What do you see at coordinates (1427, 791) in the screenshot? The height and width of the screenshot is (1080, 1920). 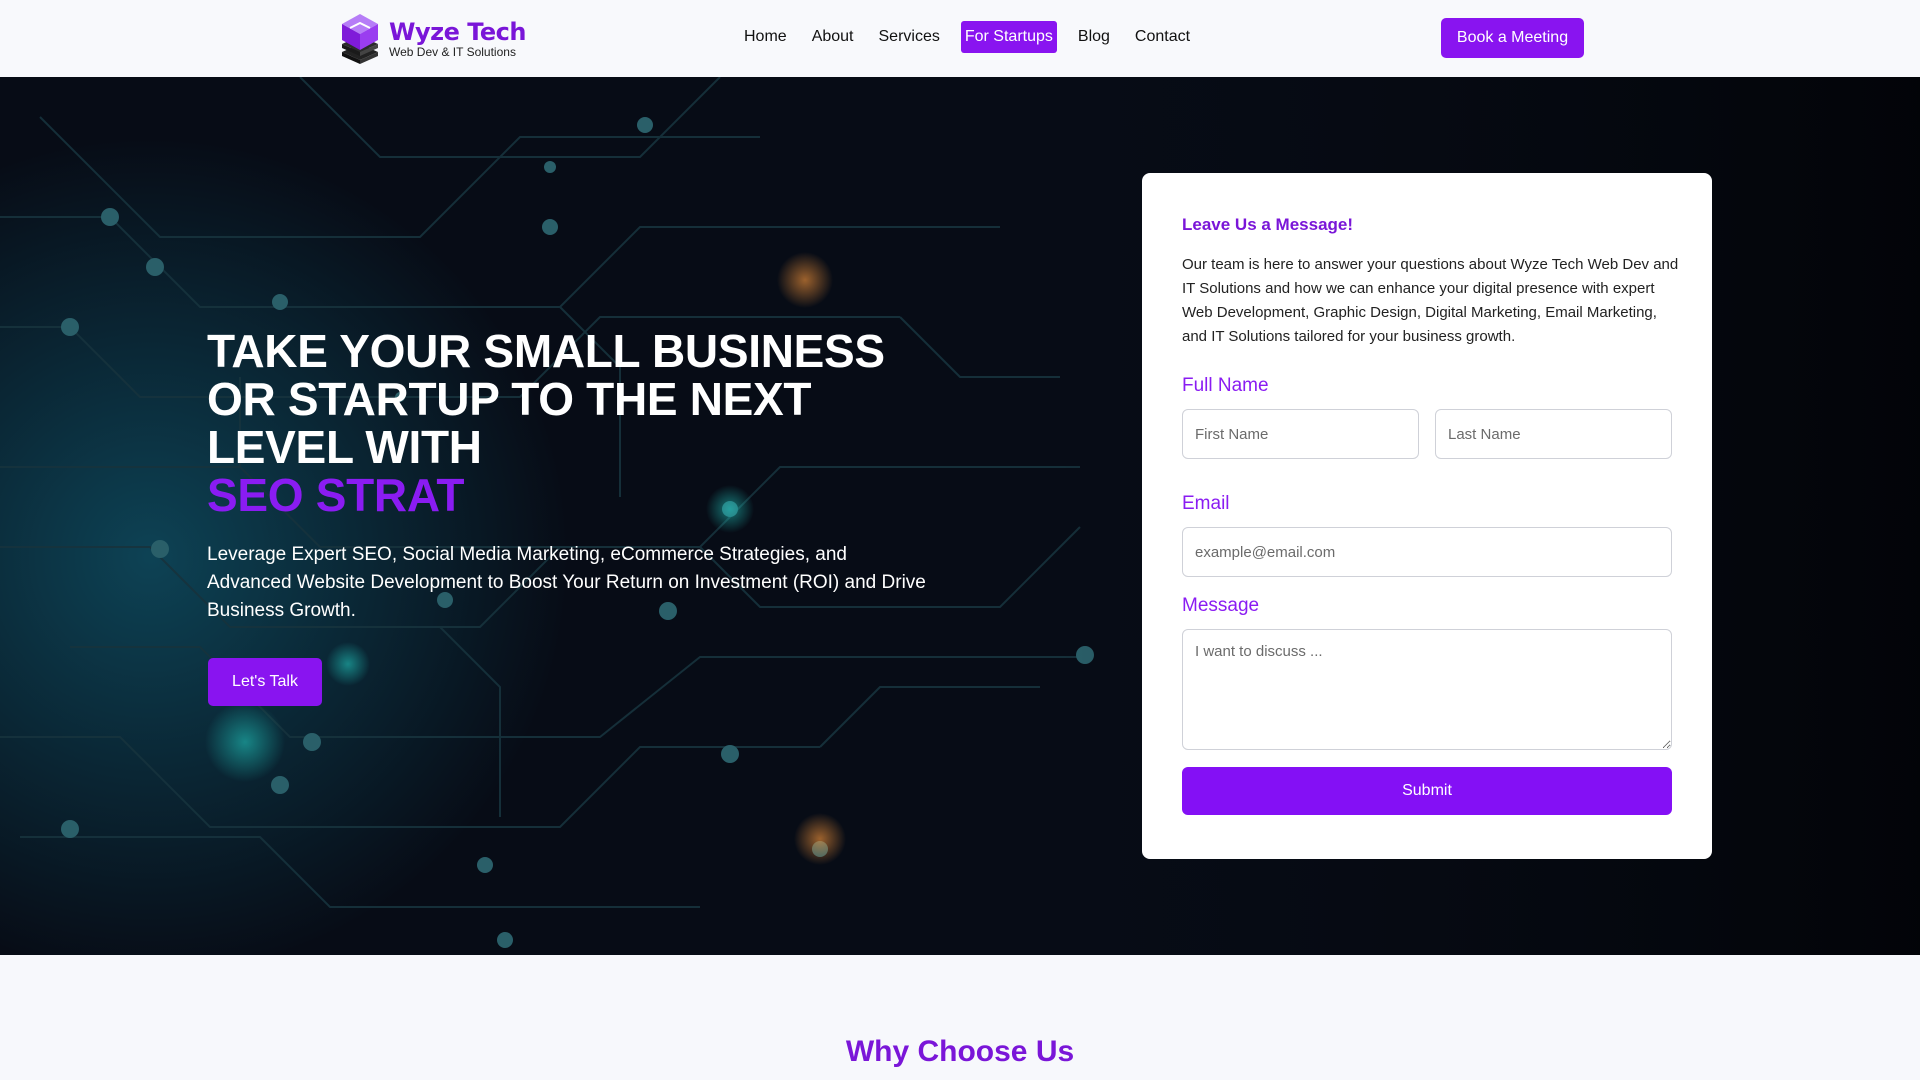 I see `submit-button: Submit` at bounding box center [1427, 791].